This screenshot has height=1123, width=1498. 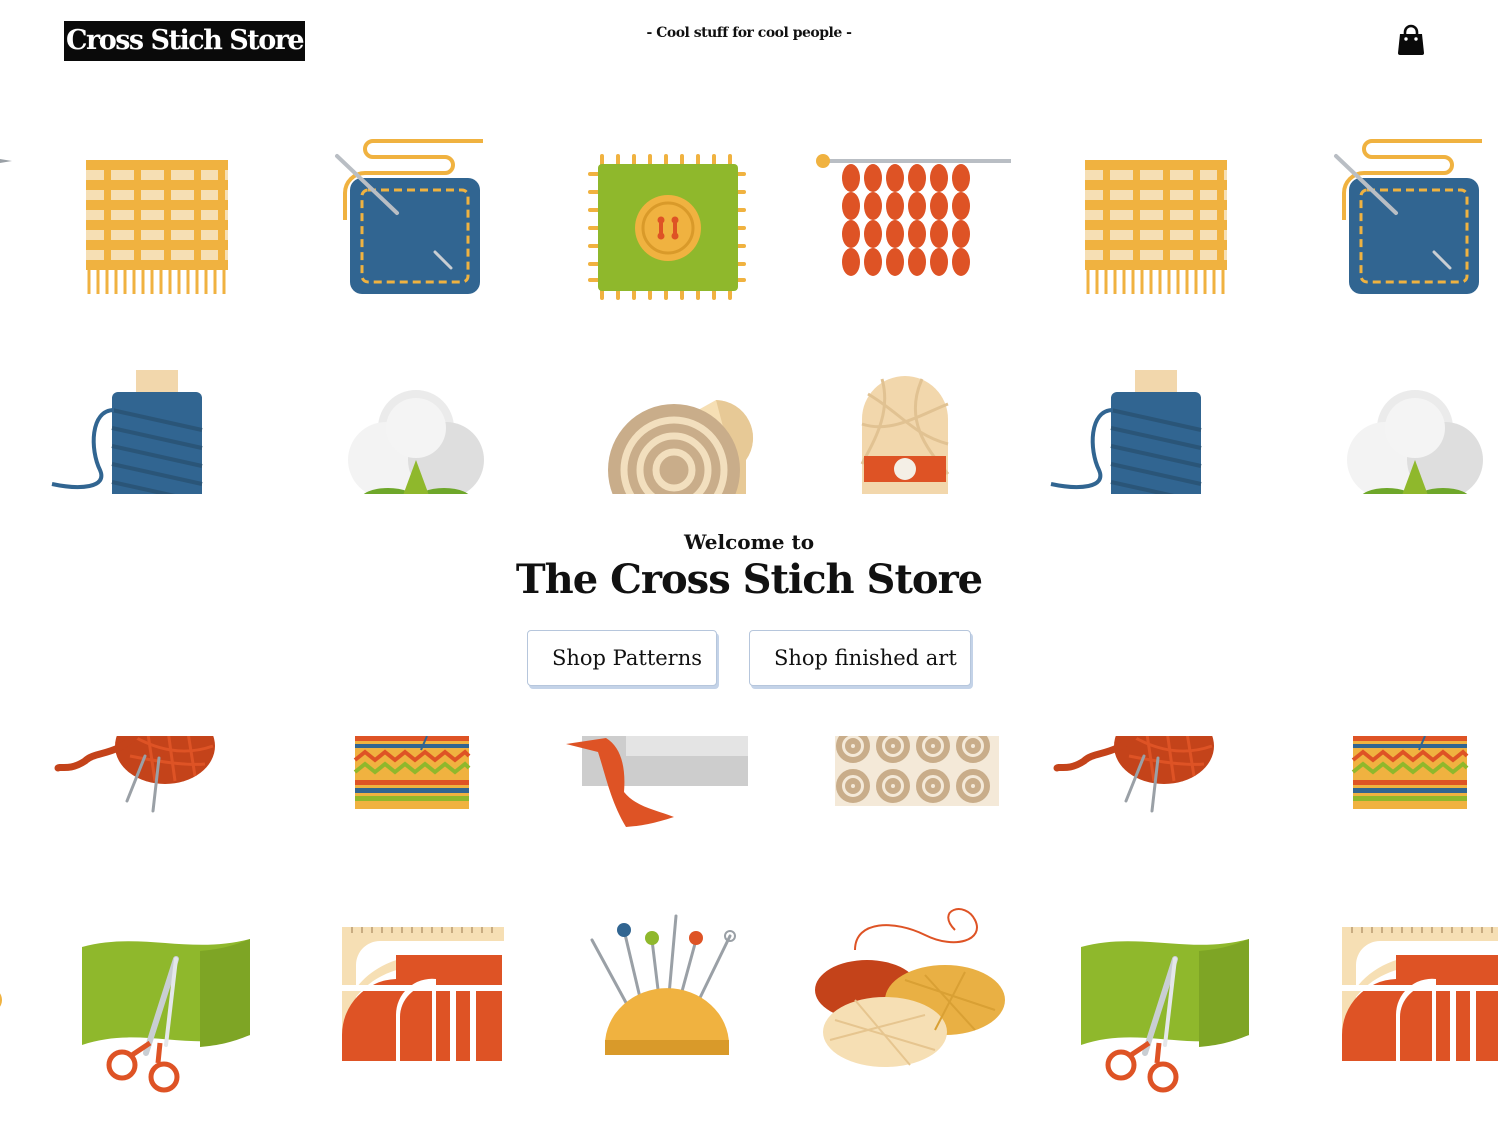 What do you see at coordinates (749, 579) in the screenshot?
I see `page-title: The Cross Stich Store` at bounding box center [749, 579].